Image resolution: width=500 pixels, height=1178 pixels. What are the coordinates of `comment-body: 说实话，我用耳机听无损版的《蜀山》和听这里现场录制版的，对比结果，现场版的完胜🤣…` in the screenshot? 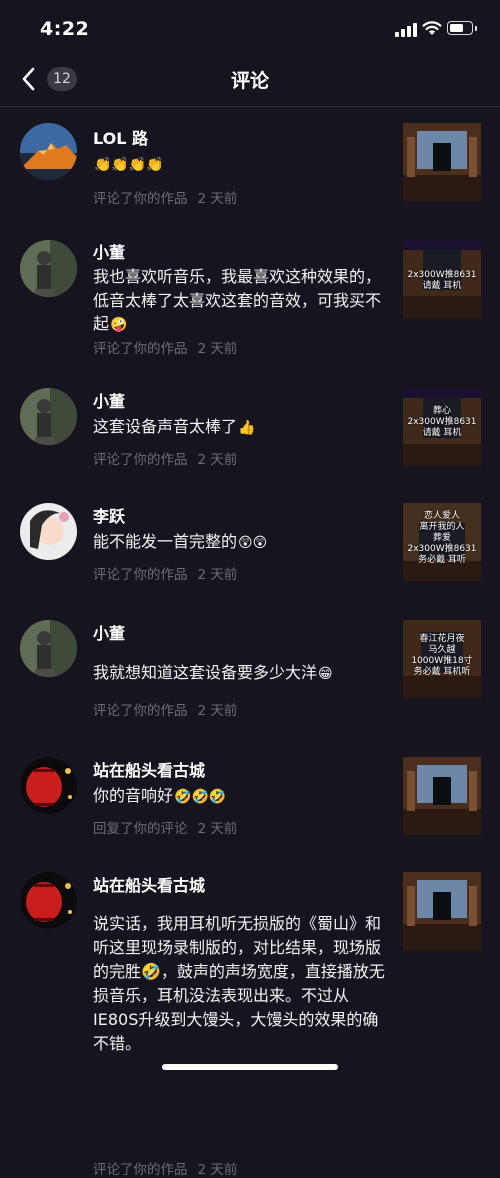 It's located at (239, 983).